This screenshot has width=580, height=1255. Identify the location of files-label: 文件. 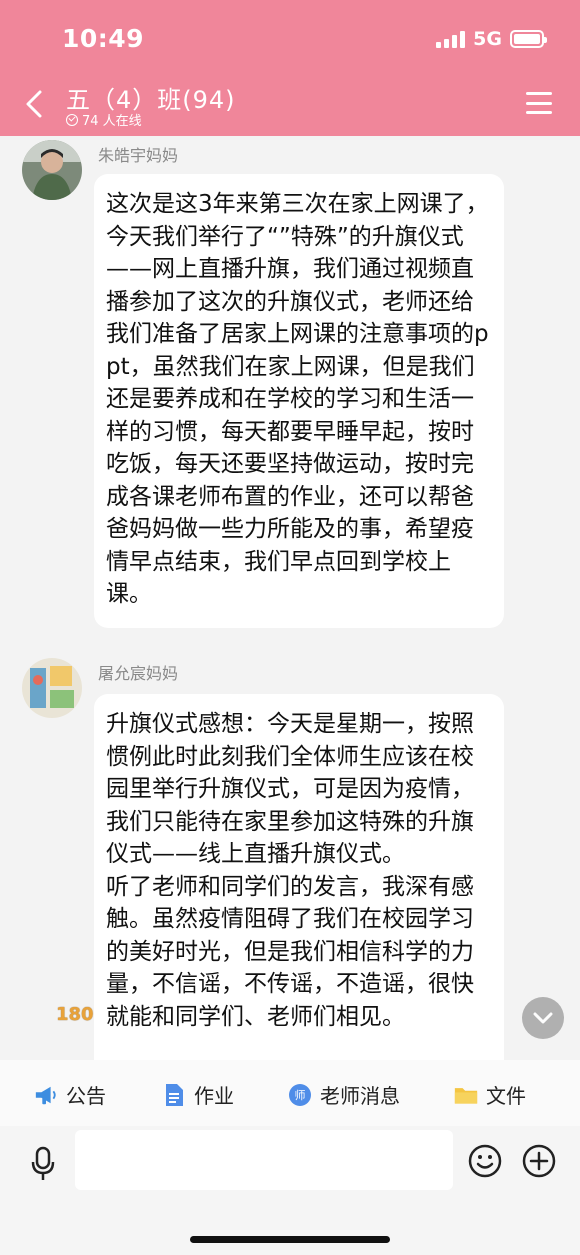
(506, 1096).